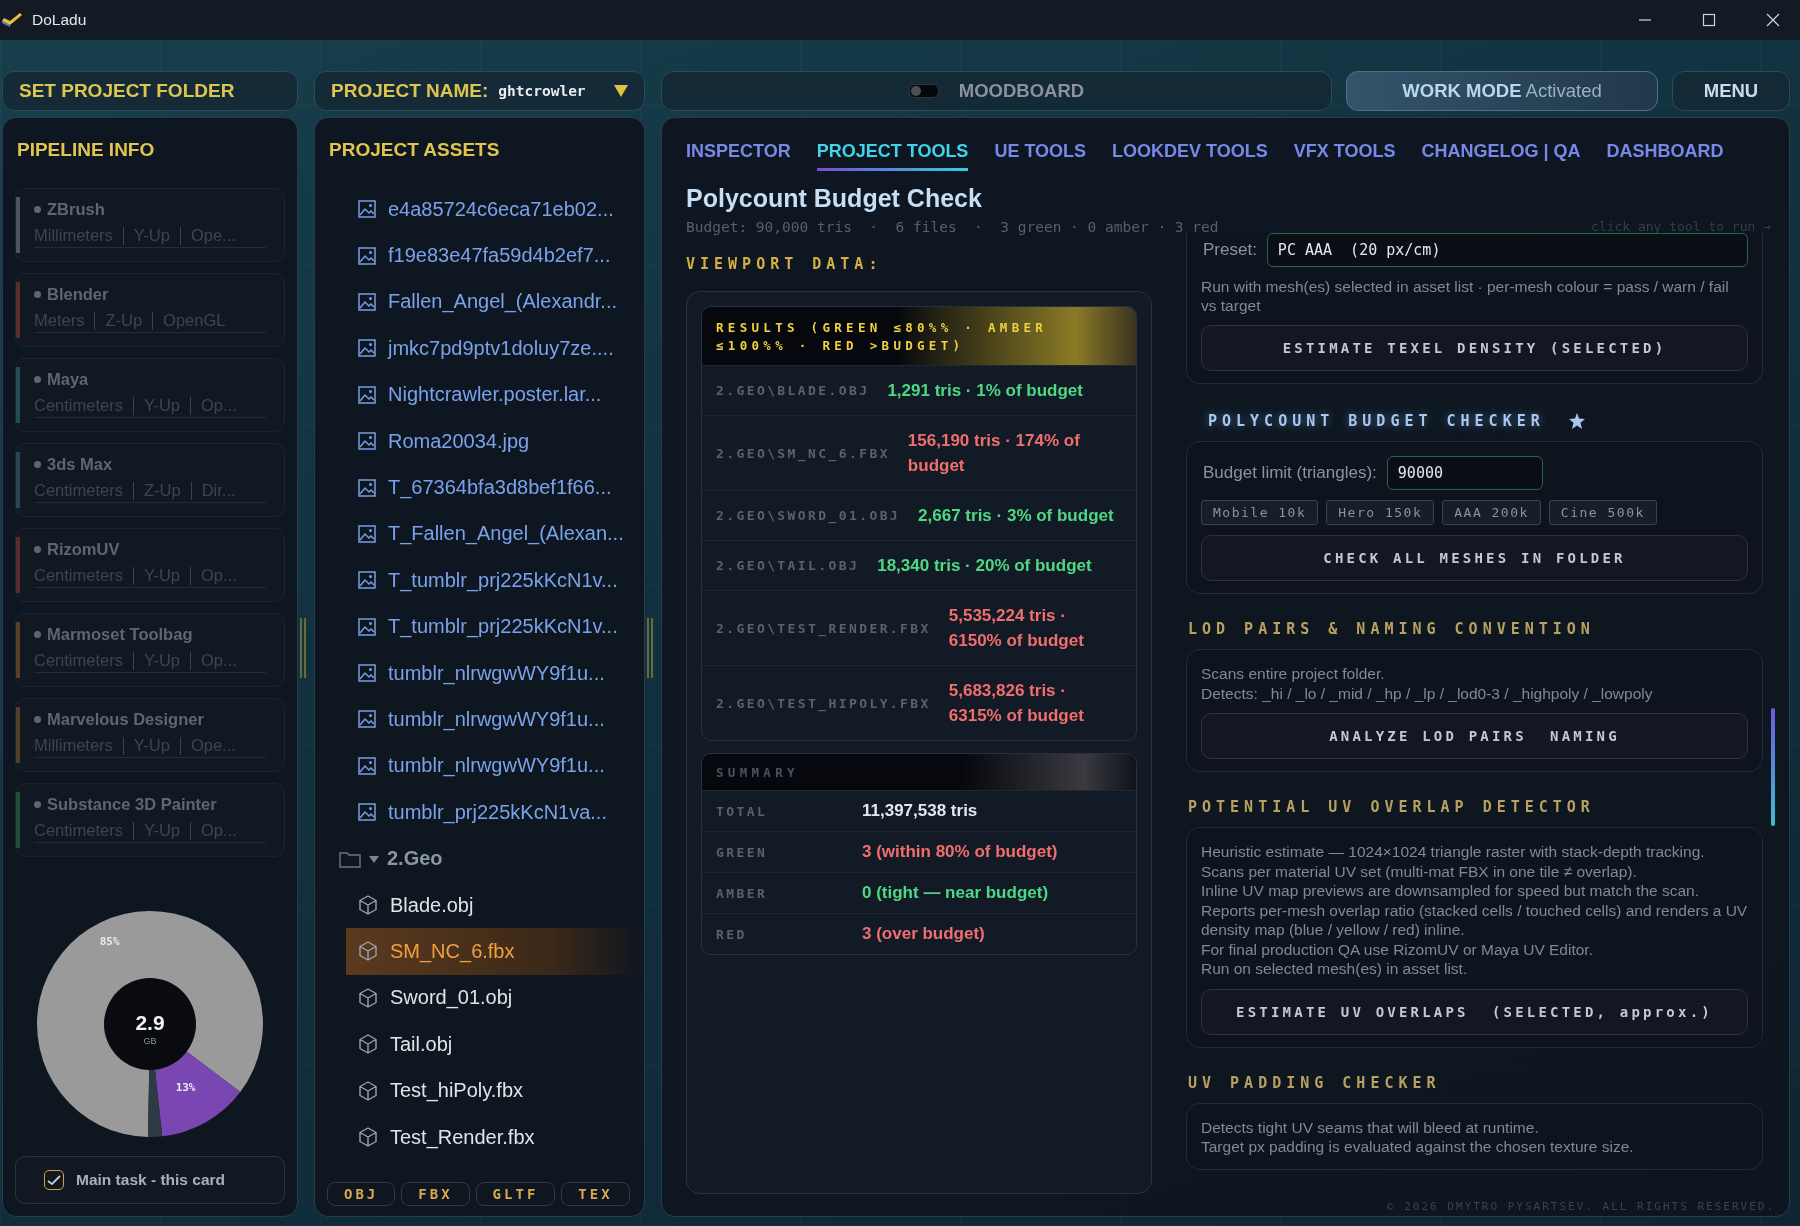  What do you see at coordinates (1290, 473) in the screenshot?
I see `field-label: Budget limit (triangles):` at bounding box center [1290, 473].